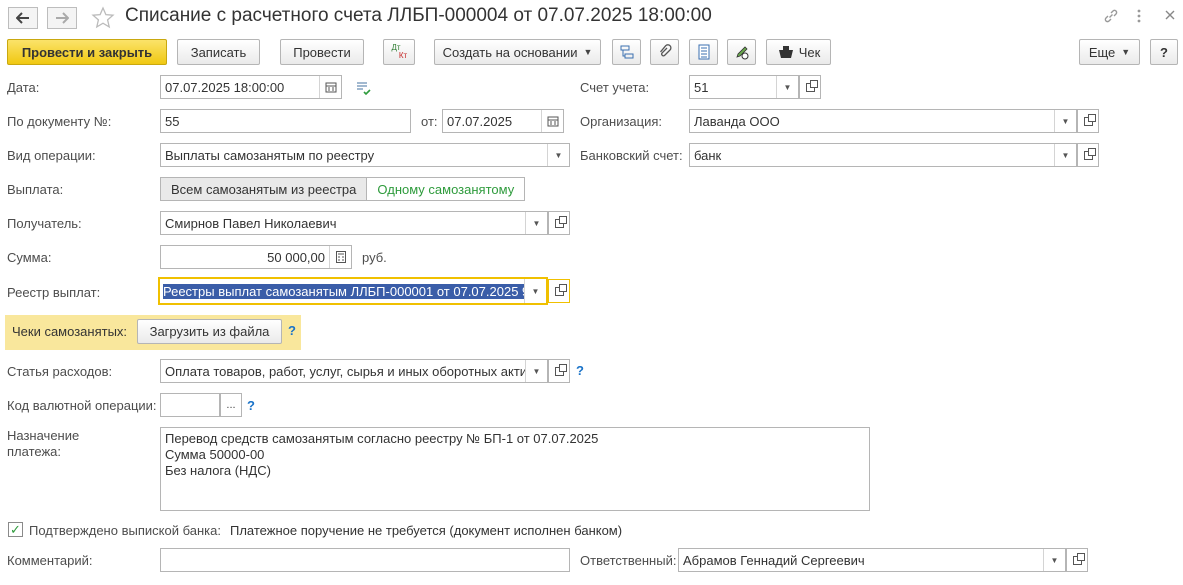 The image size is (1183, 585). I want to click on arrow-left-icon, so click(22, 18).